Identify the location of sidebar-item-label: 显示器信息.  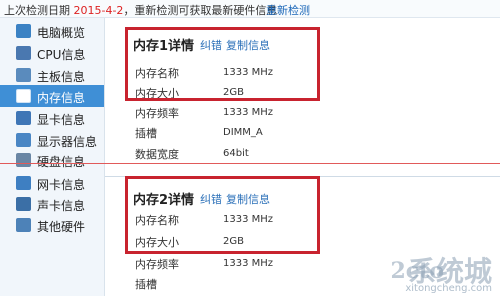
(67, 142).